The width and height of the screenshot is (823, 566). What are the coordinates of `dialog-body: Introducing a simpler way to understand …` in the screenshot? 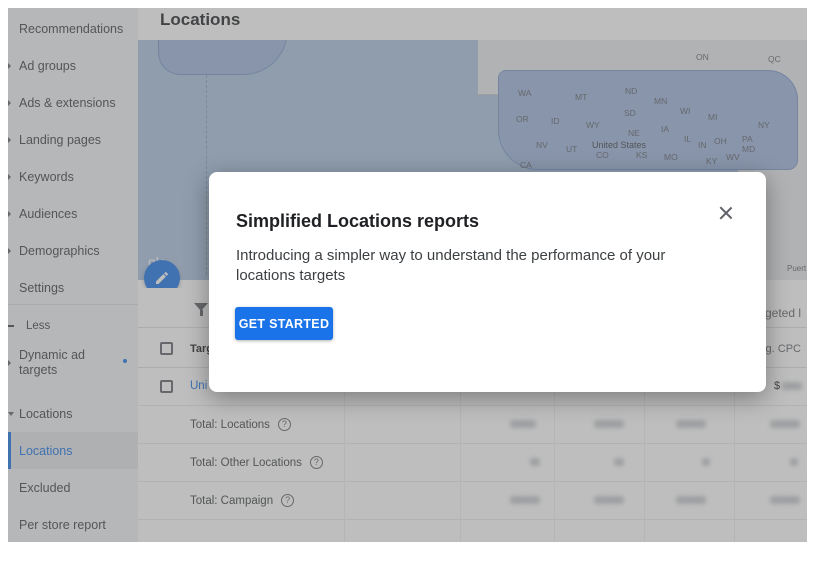 It's located at (451, 265).